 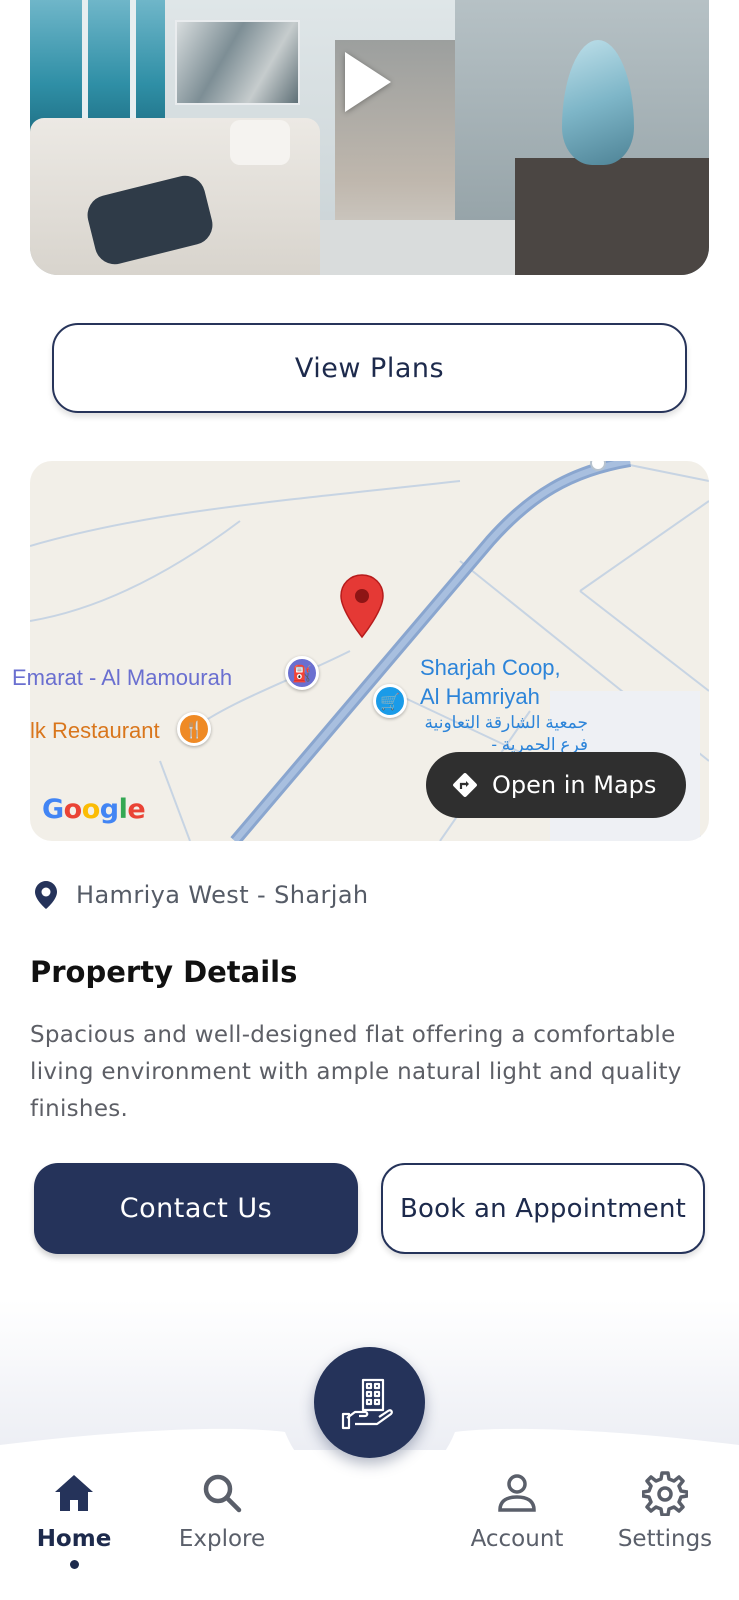 What do you see at coordinates (543, 1208) in the screenshot?
I see `book-appointment-button: Book an Appointment` at bounding box center [543, 1208].